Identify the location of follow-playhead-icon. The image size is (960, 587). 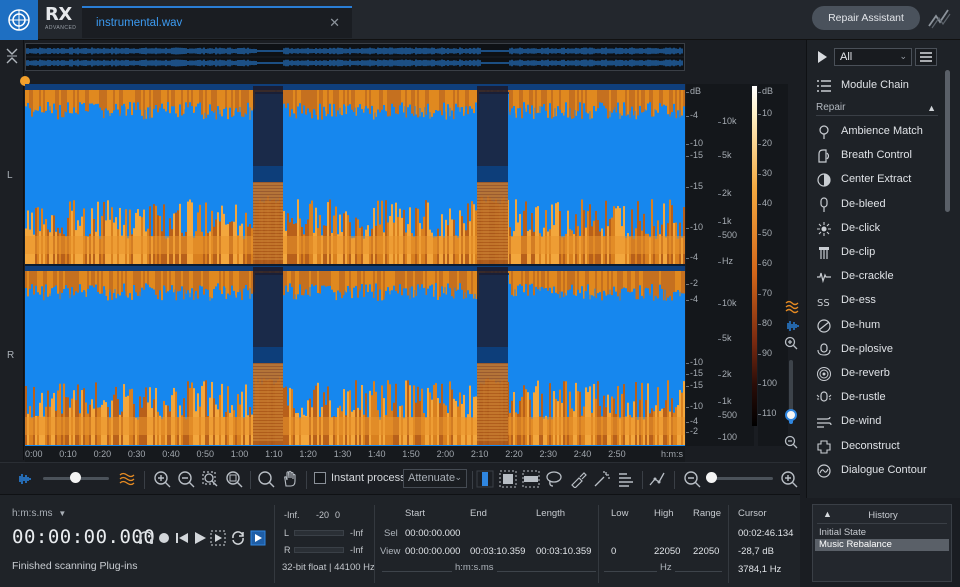
(258, 538).